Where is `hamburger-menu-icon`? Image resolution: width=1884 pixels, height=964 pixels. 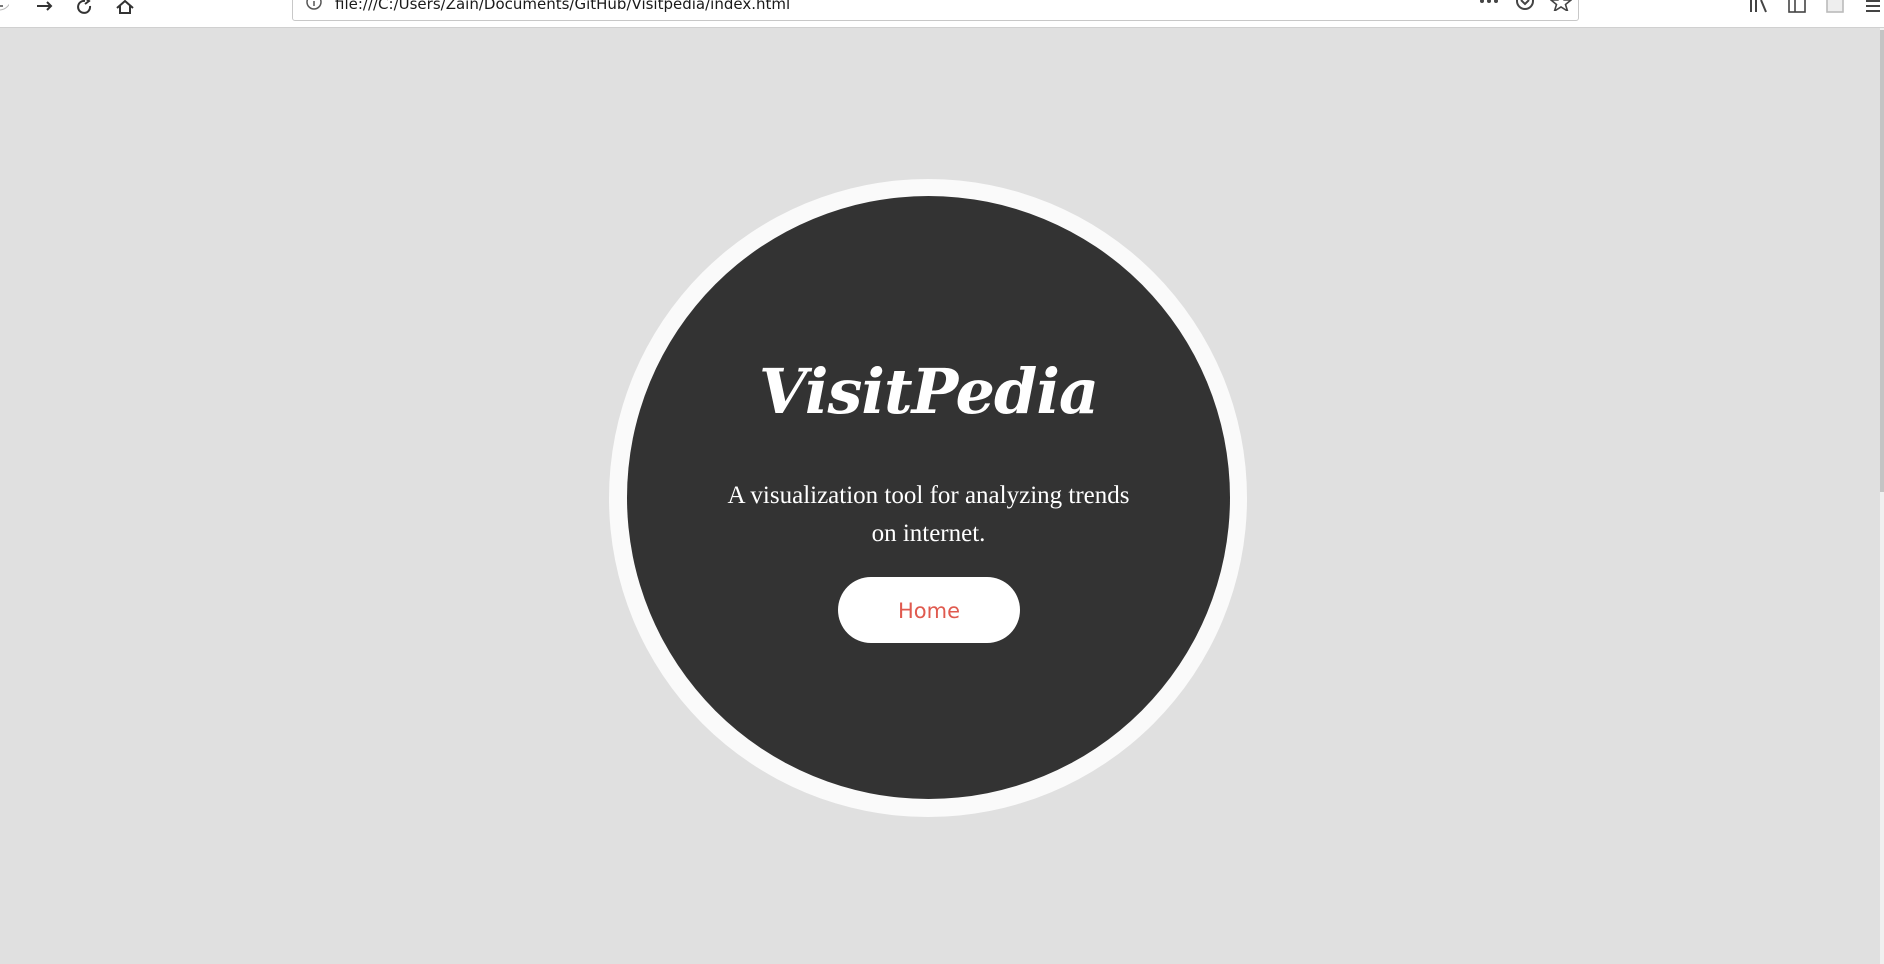
hamburger-menu-icon is located at coordinates (1873, 7).